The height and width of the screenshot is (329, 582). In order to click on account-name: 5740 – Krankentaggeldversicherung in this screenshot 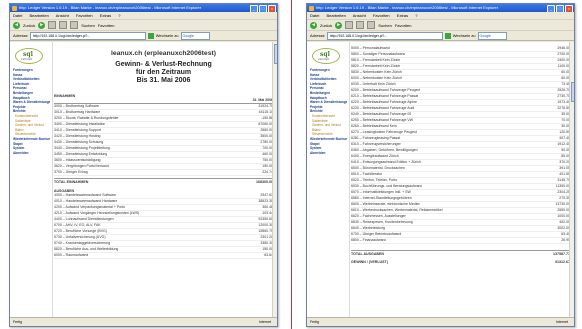, I will do `click(82, 243)`.